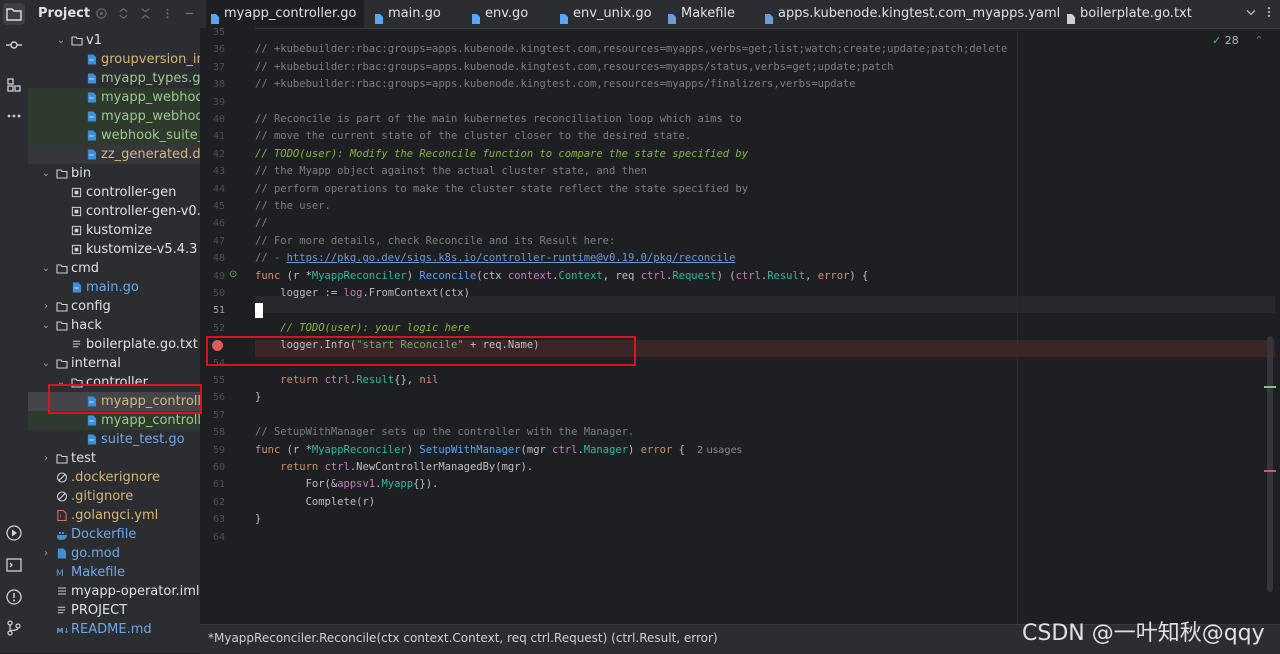 This screenshot has width=1280, height=654. What do you see at coordinates (212, 467) in the screenshot?
I see `line-number: 60` at bounding box center [212, 467].